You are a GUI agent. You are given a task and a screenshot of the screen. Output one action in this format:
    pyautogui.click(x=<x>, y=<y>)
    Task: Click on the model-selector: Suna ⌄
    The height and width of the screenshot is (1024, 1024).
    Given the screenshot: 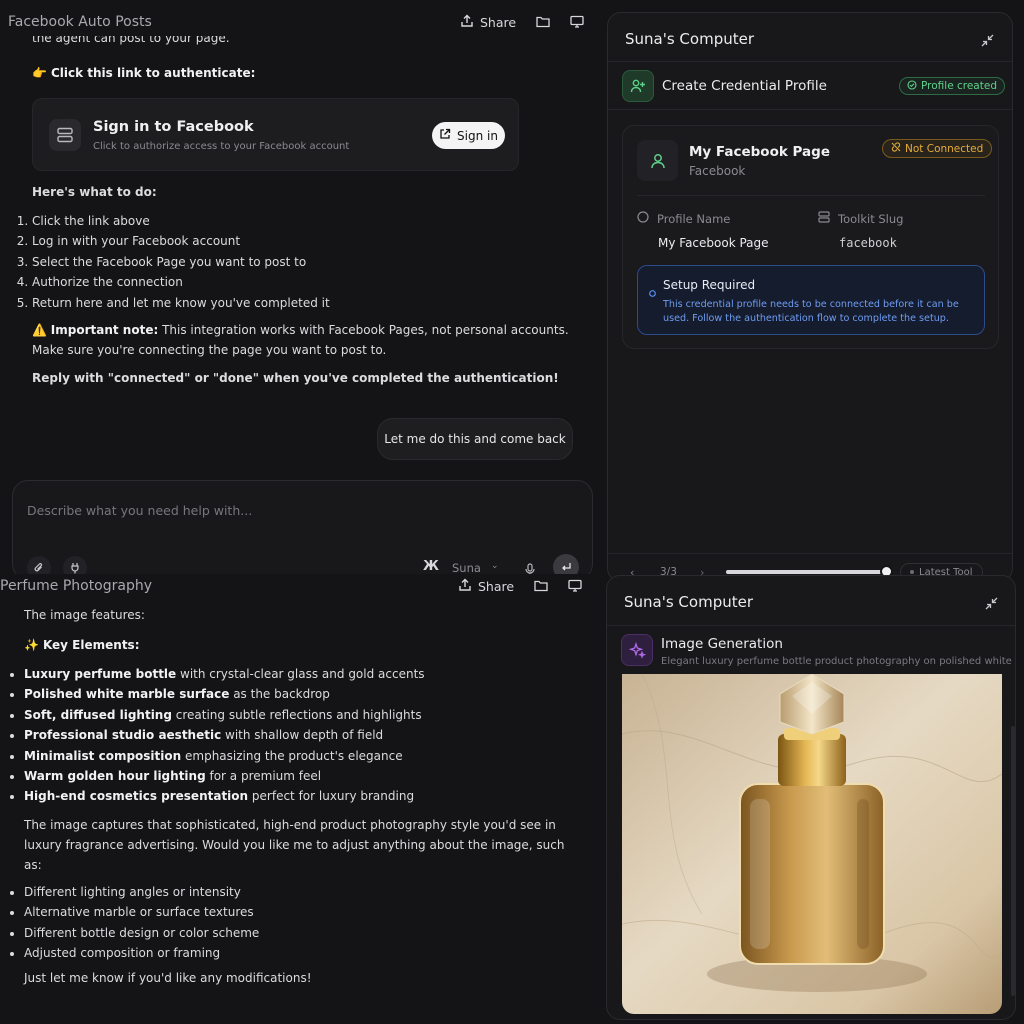 What is the action you would take?
    pyautogui.click(x=475, y=568)
    